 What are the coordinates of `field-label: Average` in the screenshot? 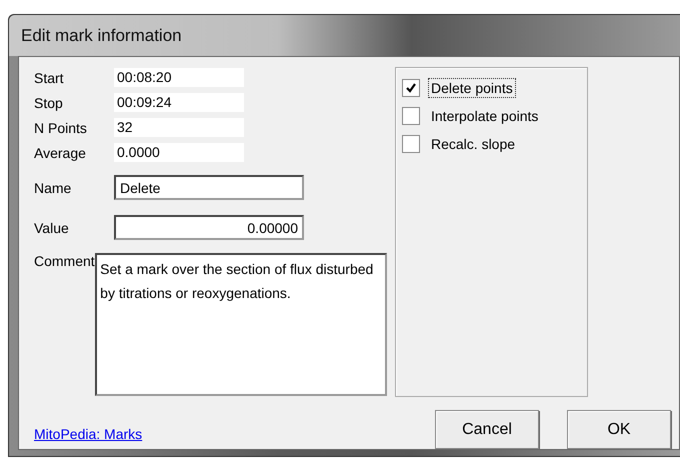 It's located at (60, 152).